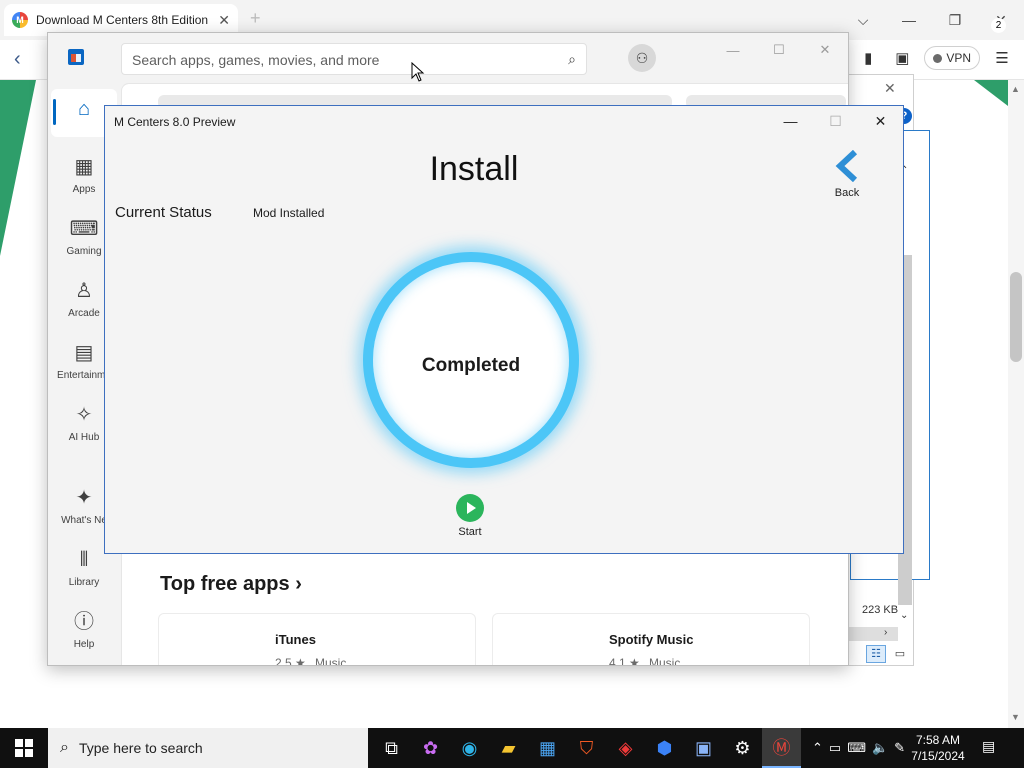  I want to click on copilot-icon: ✿, so click(430, 748).